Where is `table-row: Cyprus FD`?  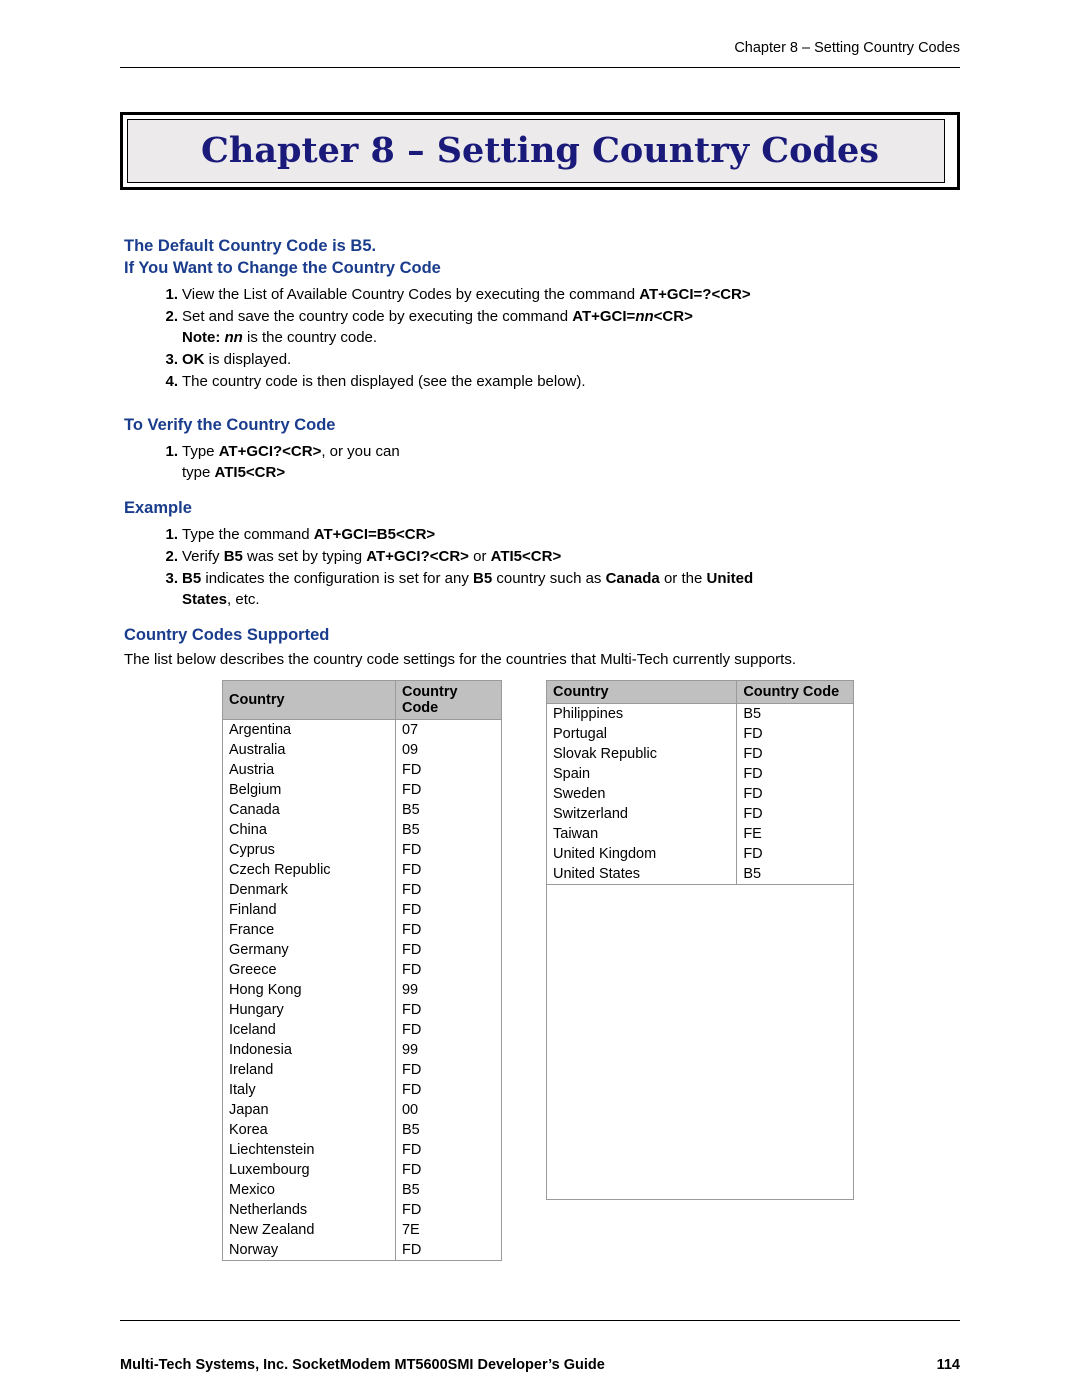
table-row: Cyprus FD is located at coordinates (362, 850).